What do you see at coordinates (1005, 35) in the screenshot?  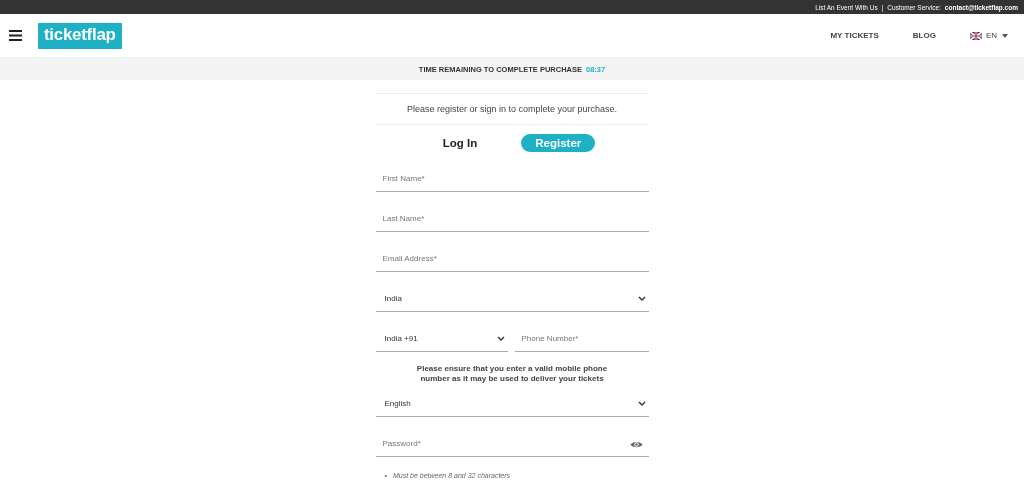 I see `caret-icon` at bounding box center [1005, 35].